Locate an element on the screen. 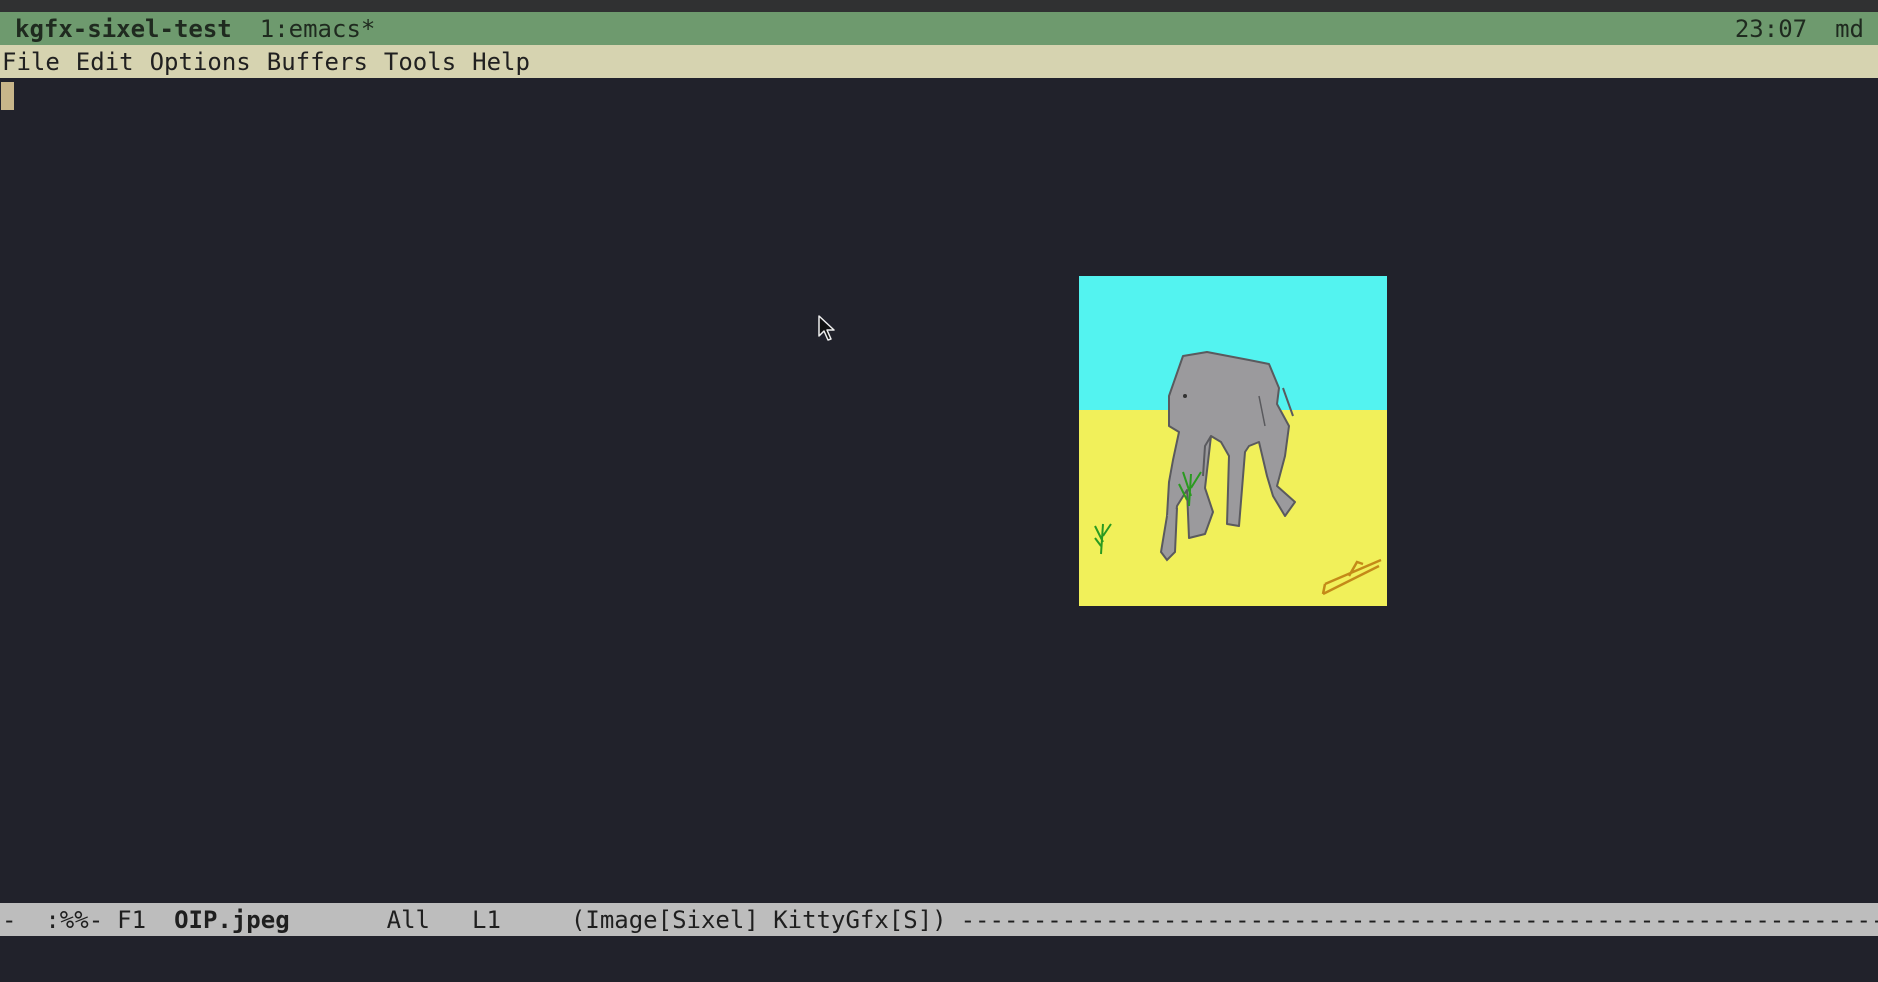 This screenshot has height=982, width=1878. mode-line-line-number: L1 is located at coordinates (486, 919).